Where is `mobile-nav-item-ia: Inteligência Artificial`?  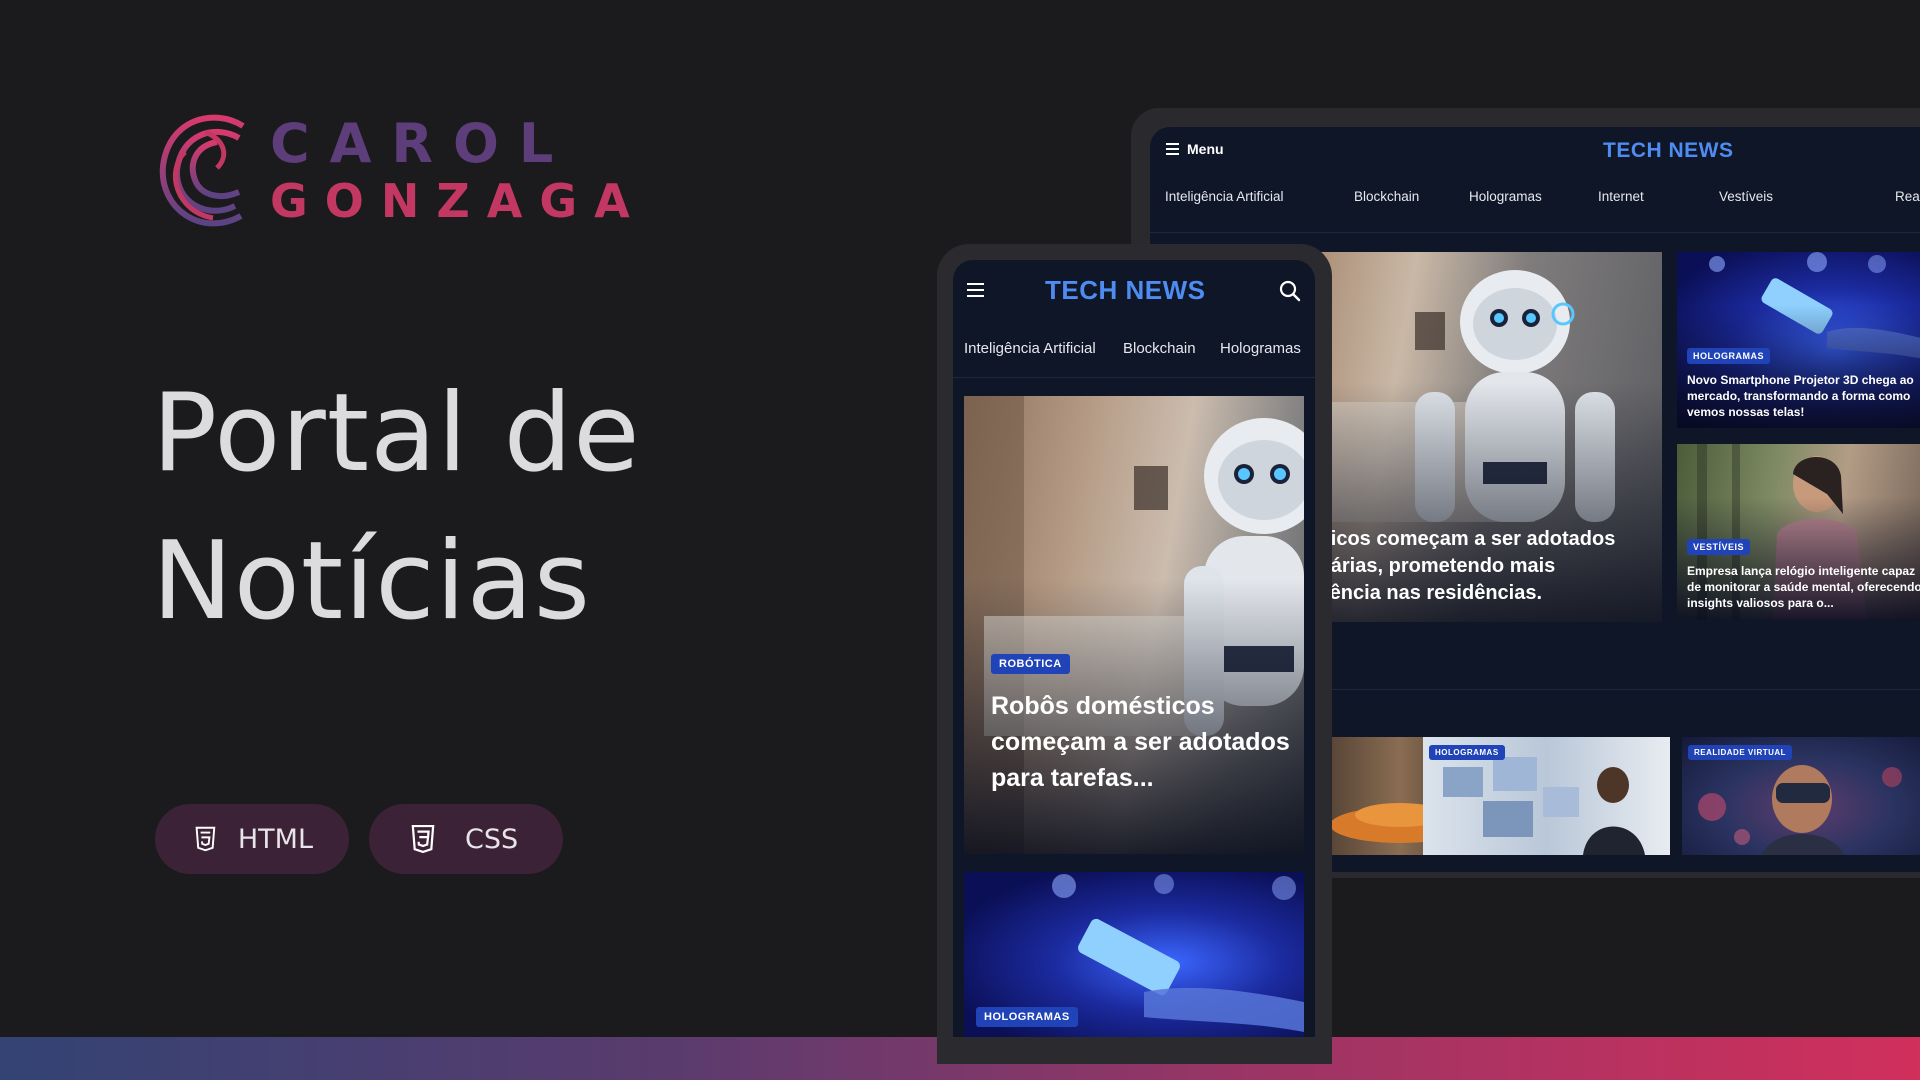 mobile-nav-item-ia: Inteligência Artificial is located at coordinates (1030, 348).